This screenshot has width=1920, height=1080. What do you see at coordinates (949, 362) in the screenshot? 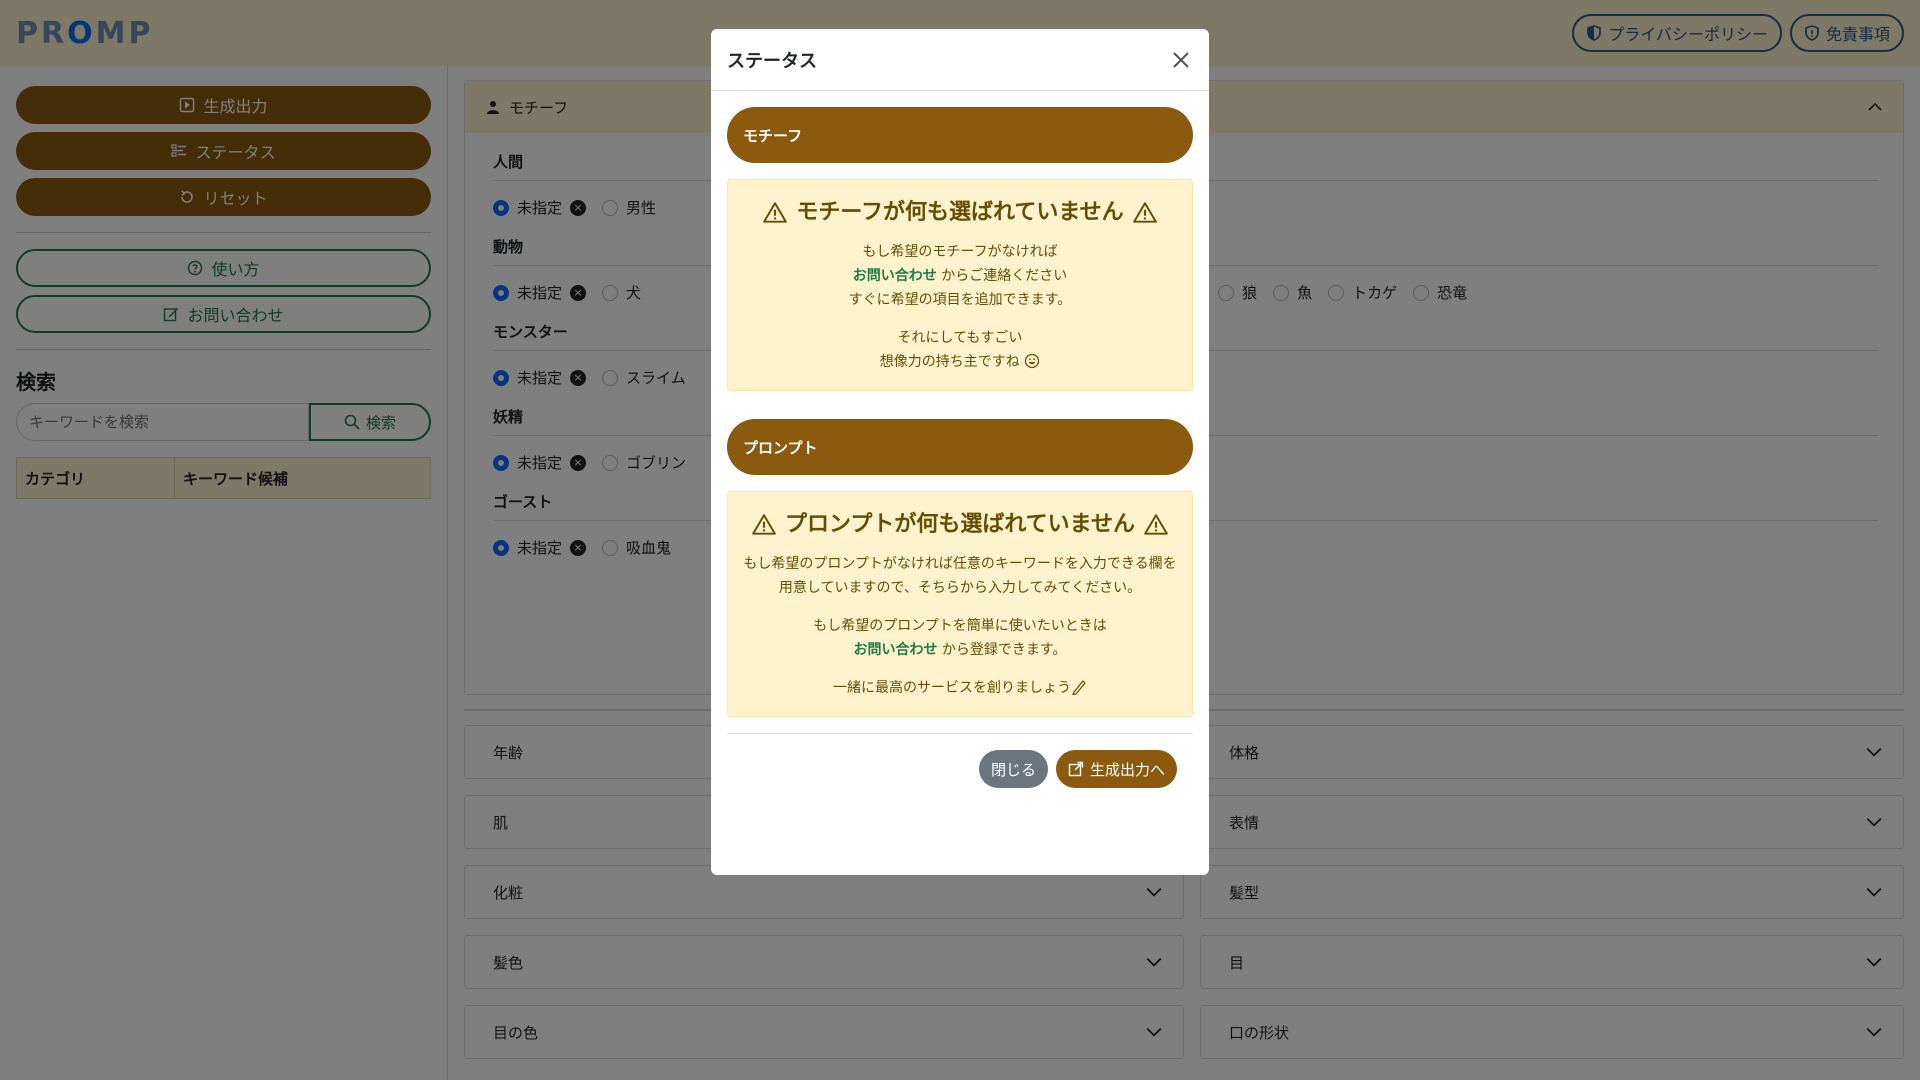
I see `motif-text-line: 想像力の持ち主ですね` at bounding box center [949, 362].